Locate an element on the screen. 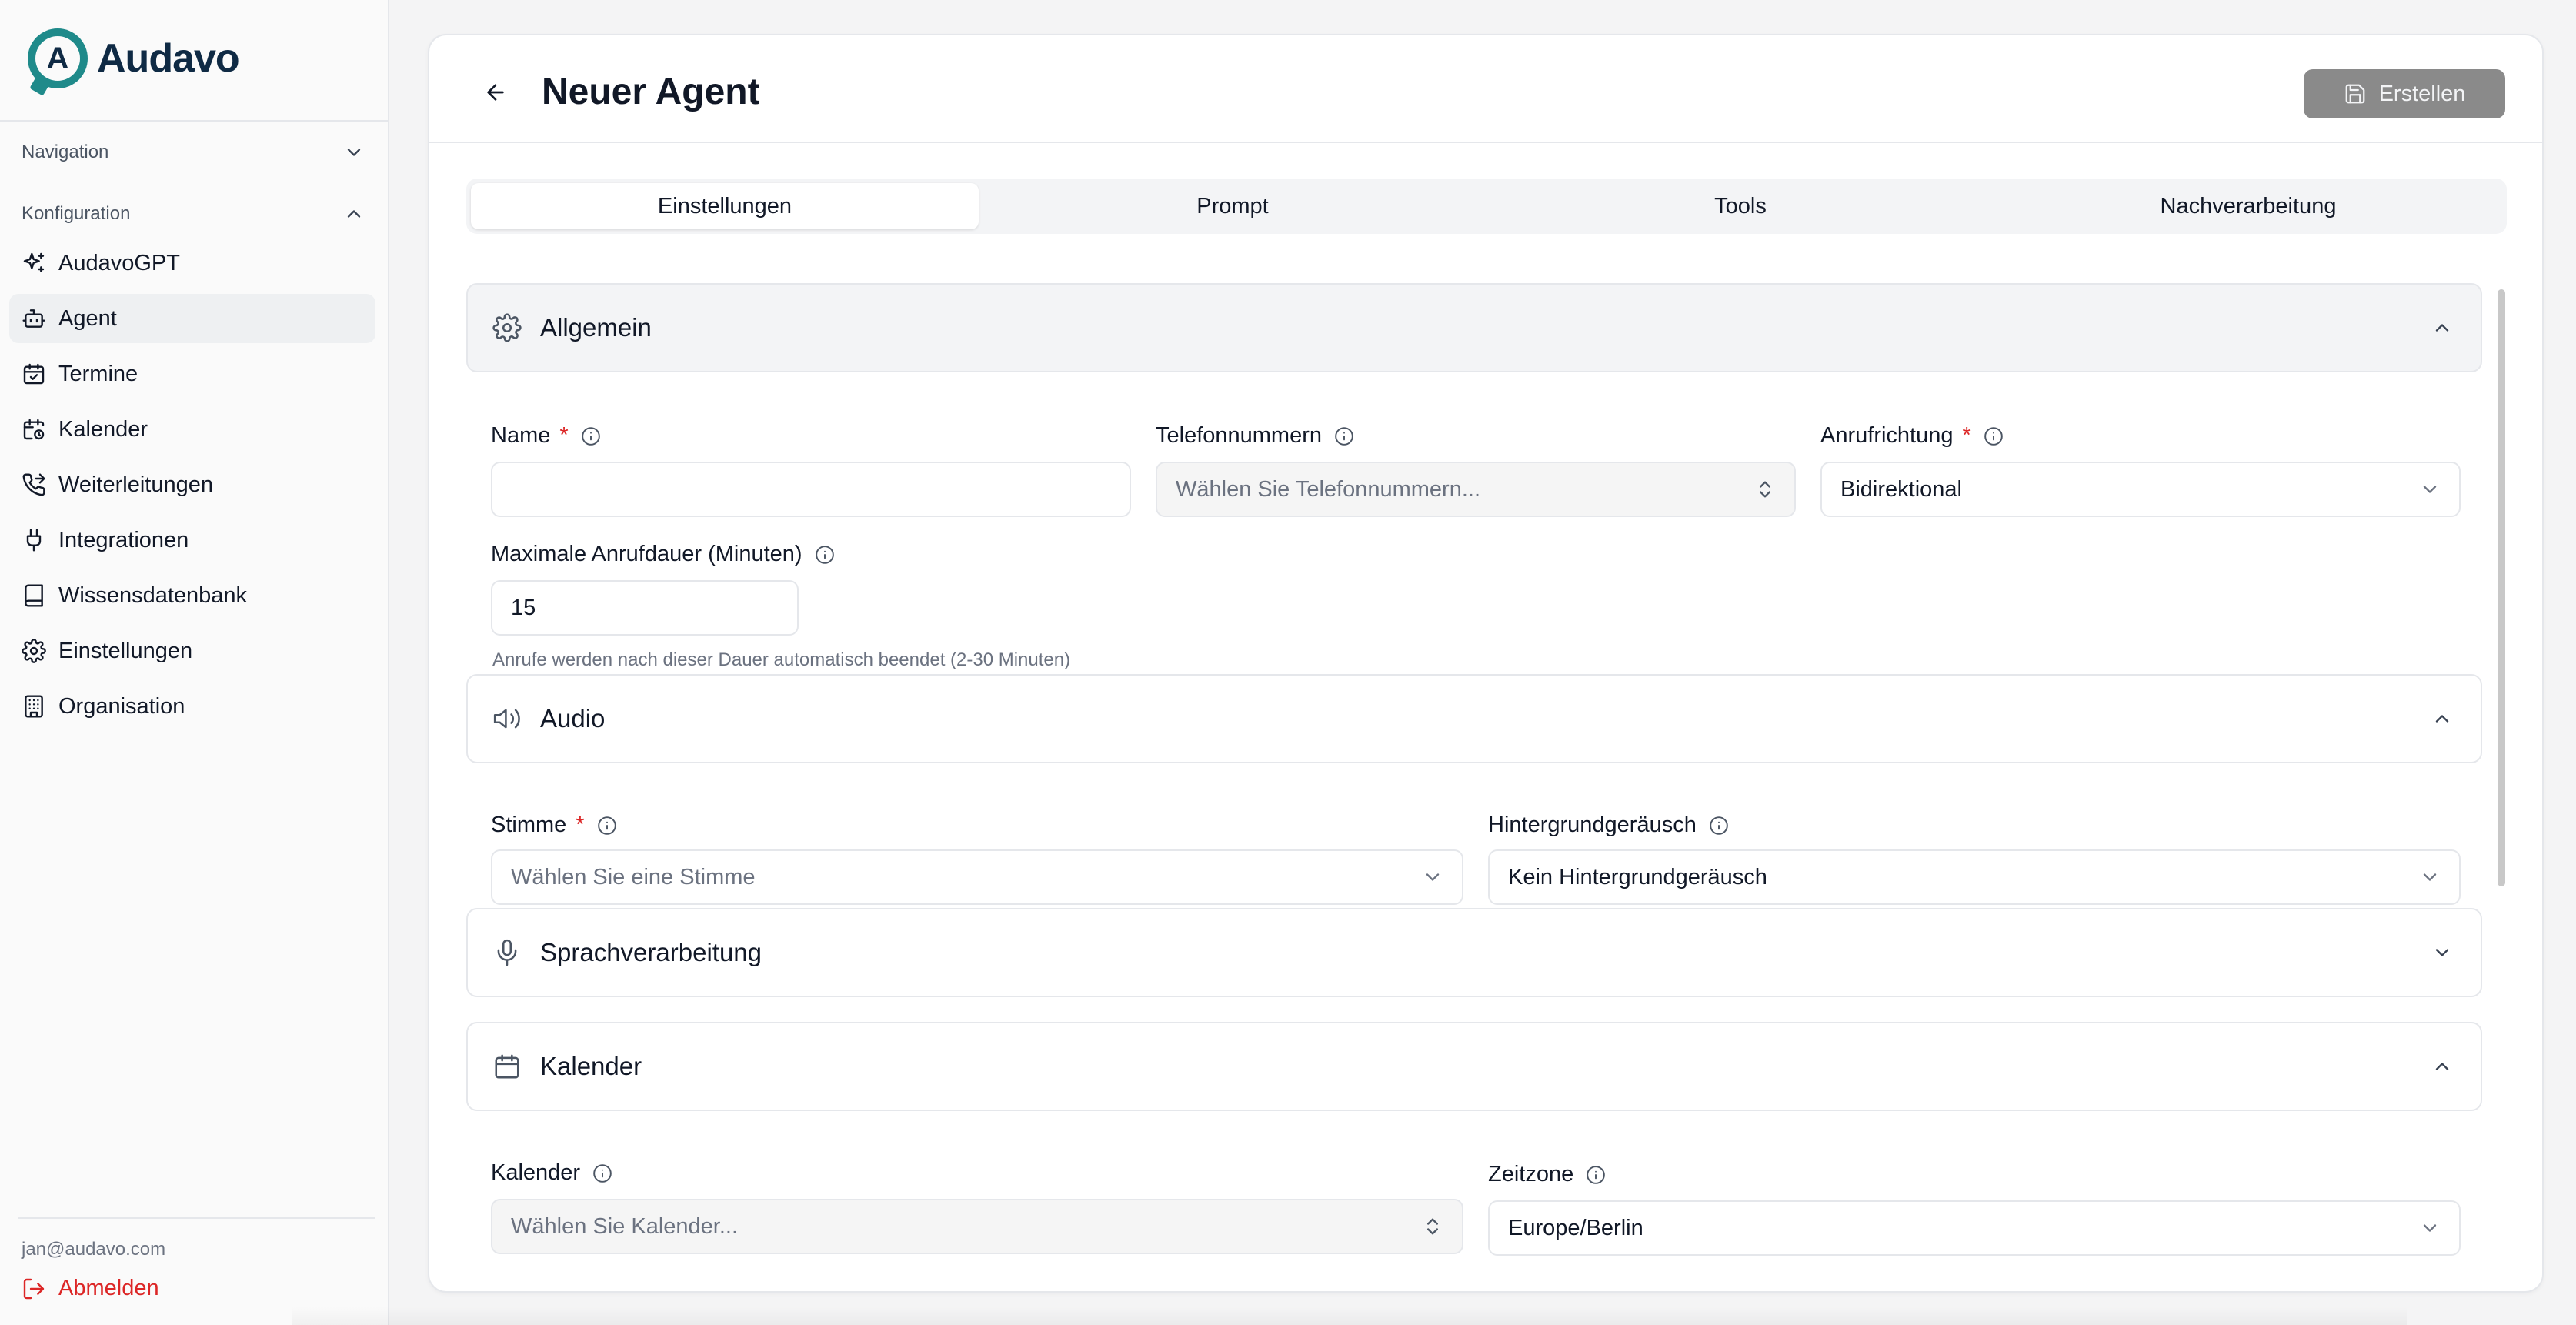 This screenshot has width=2576, height=1325. section-title: Sprachverarbeitung is located at coordinates (651, 952).